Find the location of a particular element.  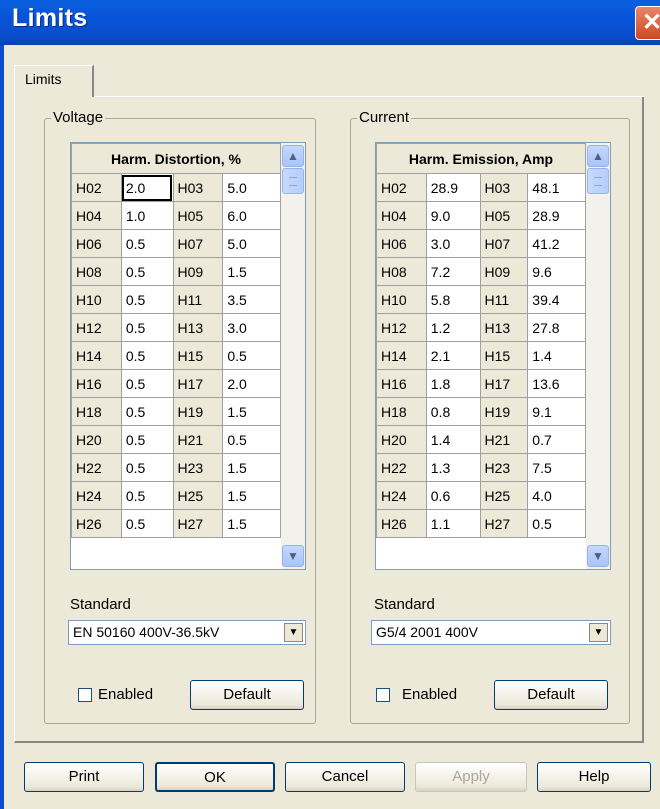

table-row: H18 0.8 H19 9.1 is located at coordinates (481, 411).